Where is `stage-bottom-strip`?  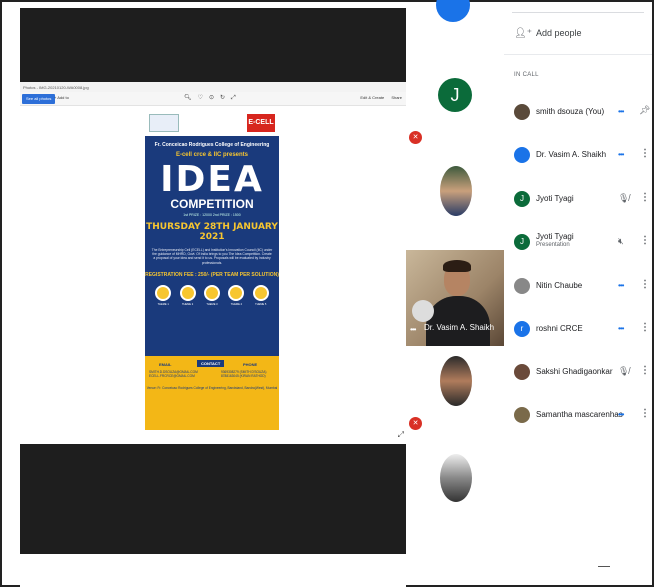 stage-bottom-strip is located at coordinates (213, 570).